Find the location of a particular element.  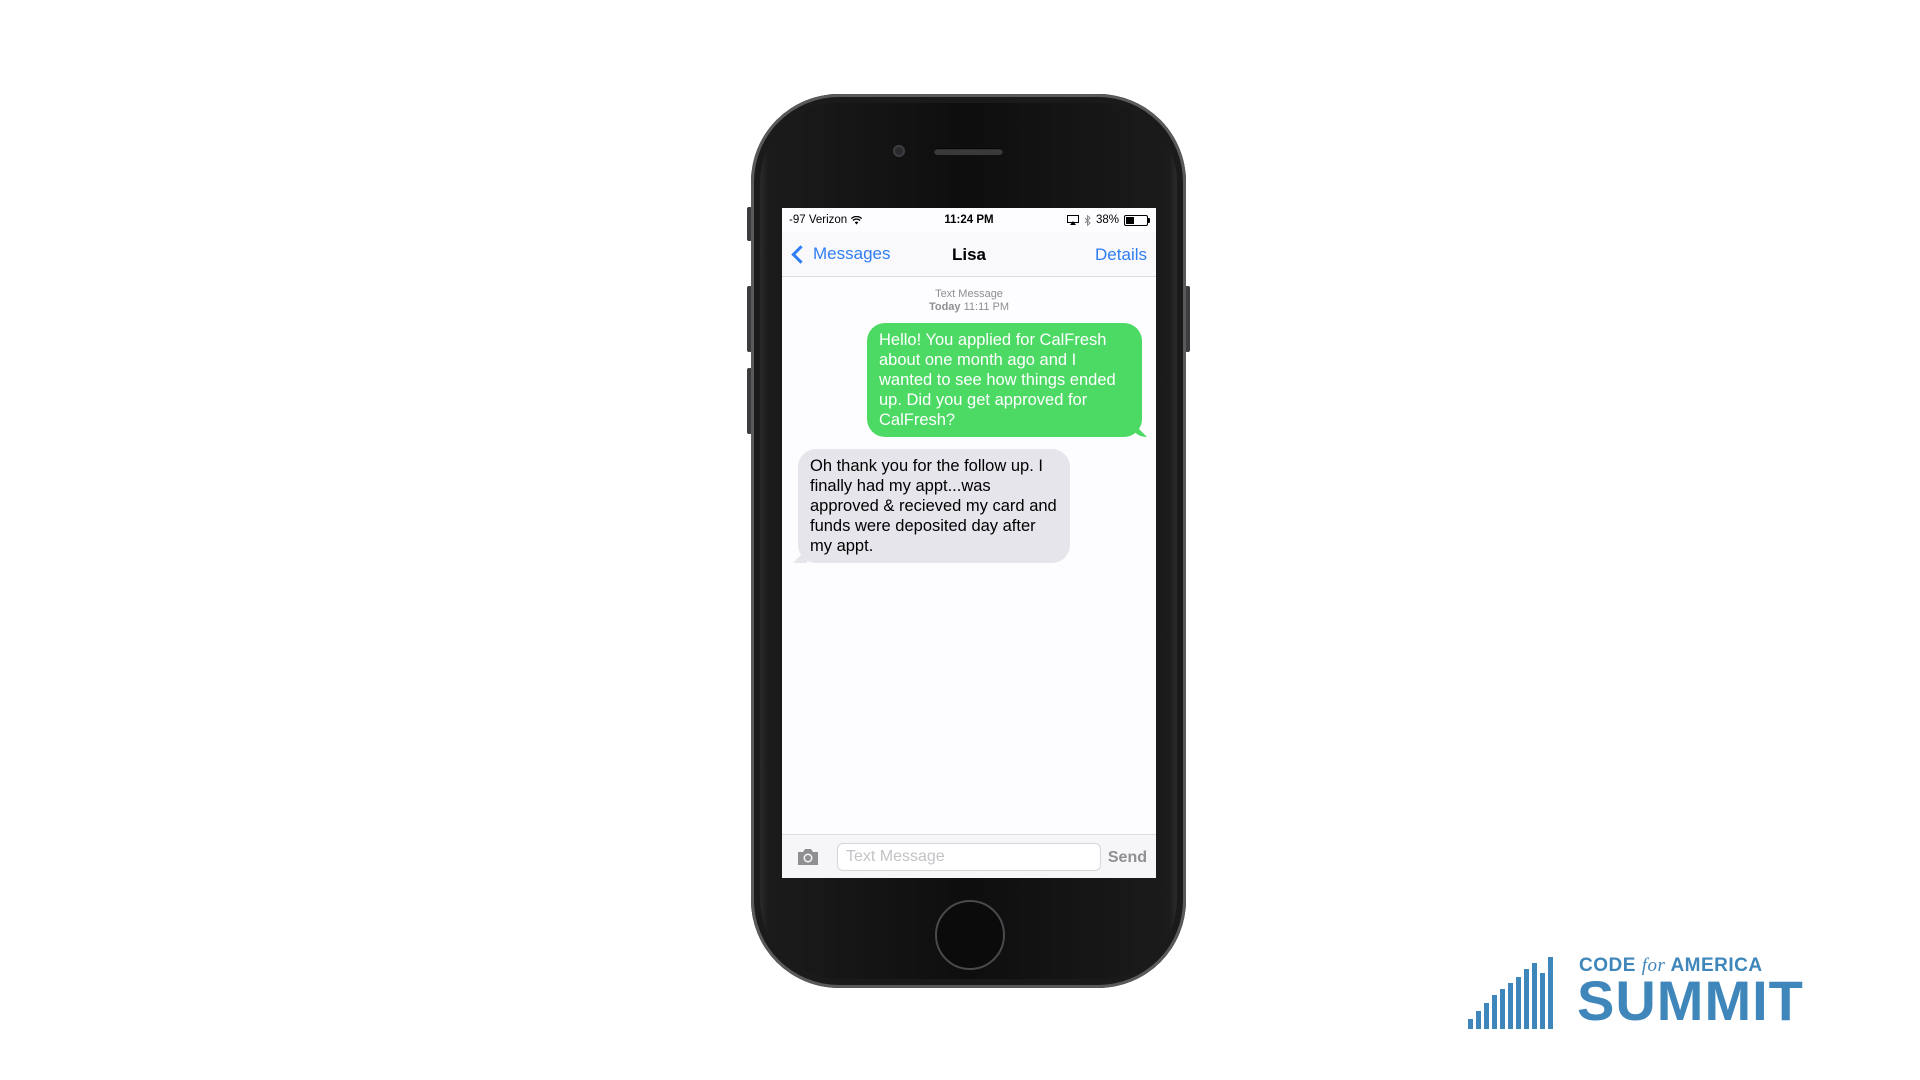

battery-icon is located at coordinates (1137, 220).